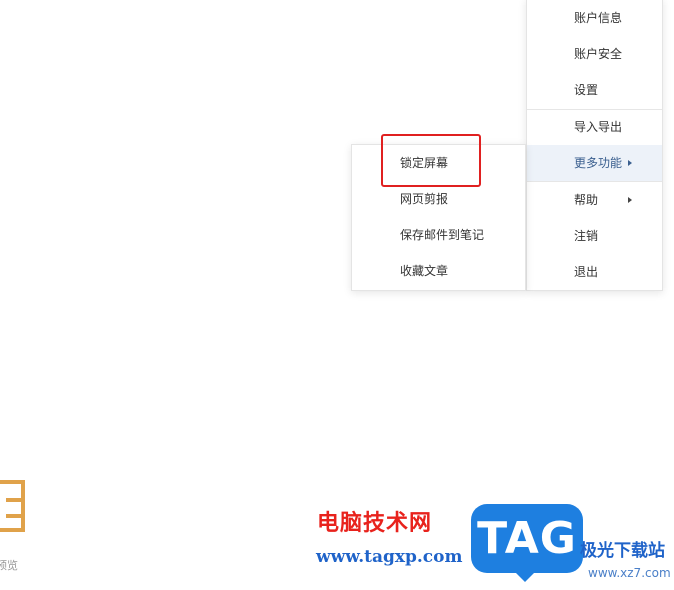 Image resolution: width=674 pixels, height=590 pixels. I want to click on menu-item-more-features: 更多功能, so click(594, 163).